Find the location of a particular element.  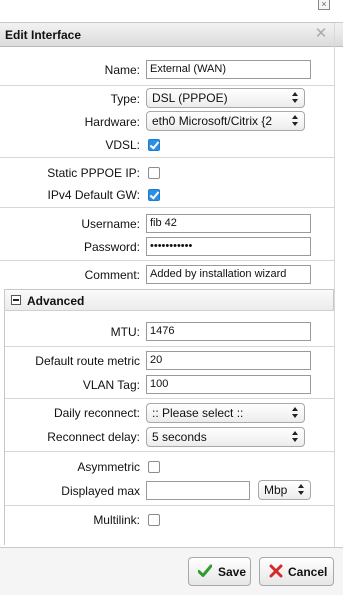

daily-reconnect-label: Daily reconnect: is located at coordinates (96, 413).